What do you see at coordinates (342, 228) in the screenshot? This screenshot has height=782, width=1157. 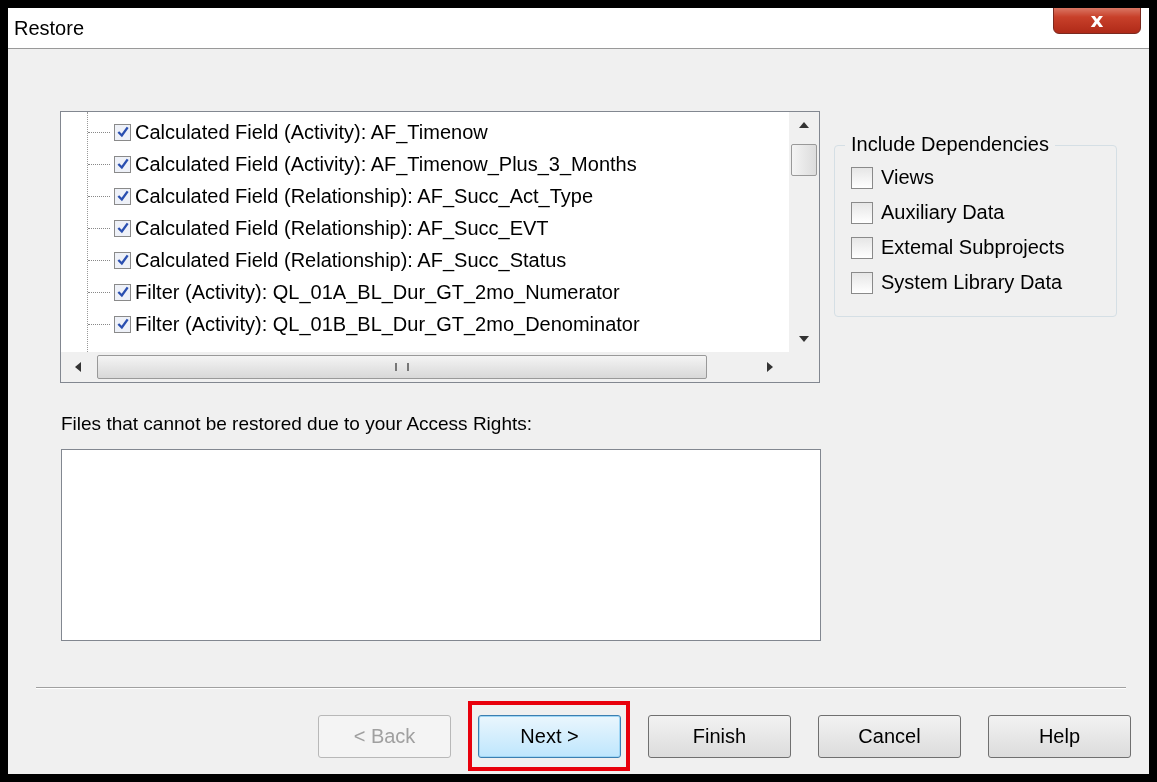 I see `tree-item: Calculated Field (Relationship): AF_Succ_EVT` at bounding box center [342, 228].